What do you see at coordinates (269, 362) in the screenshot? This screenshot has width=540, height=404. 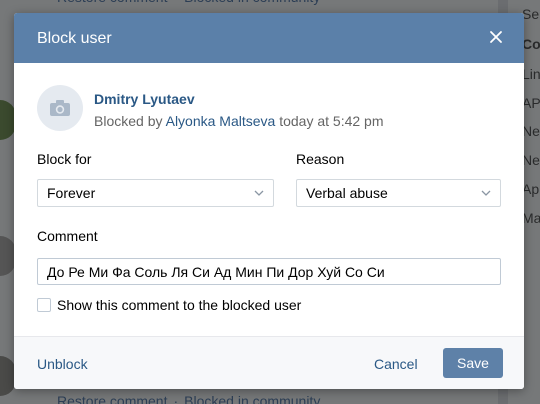 I see `dialog-footer: Unblock Cancel Save` at bounding box center [269, 362].